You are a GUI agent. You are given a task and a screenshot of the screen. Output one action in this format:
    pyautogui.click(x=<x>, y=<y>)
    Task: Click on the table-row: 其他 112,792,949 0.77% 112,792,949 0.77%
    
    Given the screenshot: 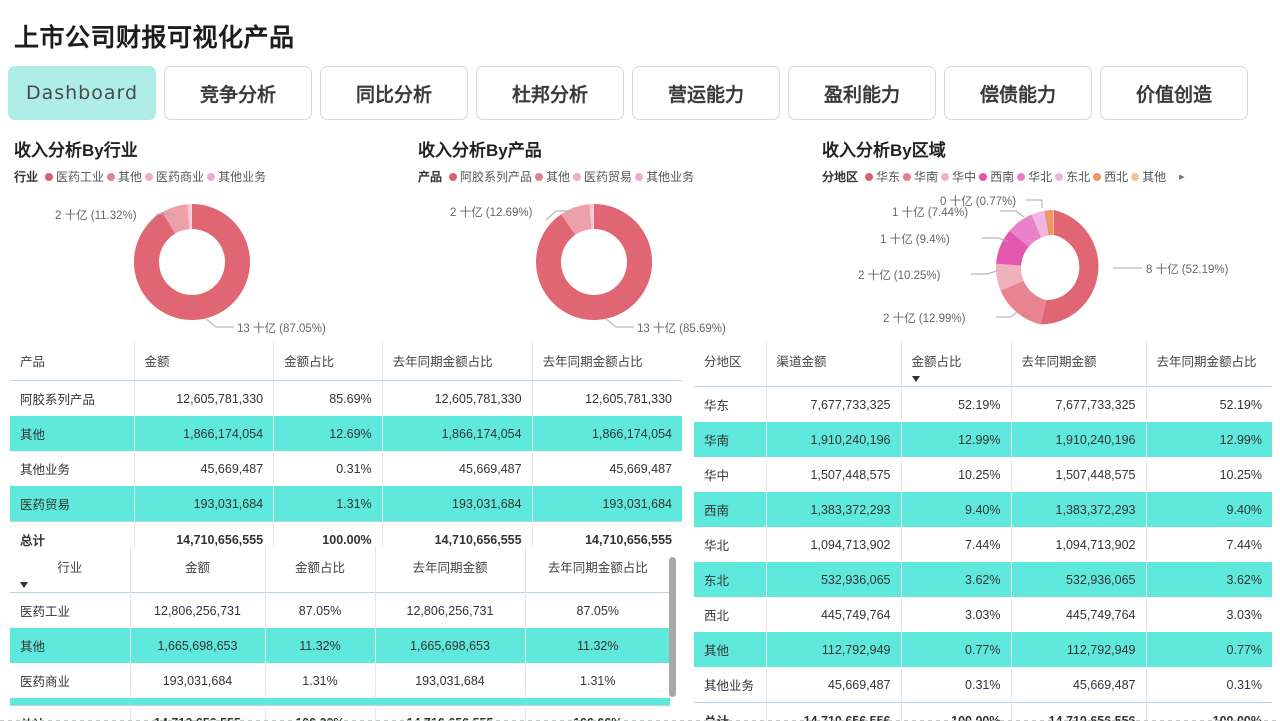 What is the action you would take?
    pyautogui.click(x=983, y=649)
    